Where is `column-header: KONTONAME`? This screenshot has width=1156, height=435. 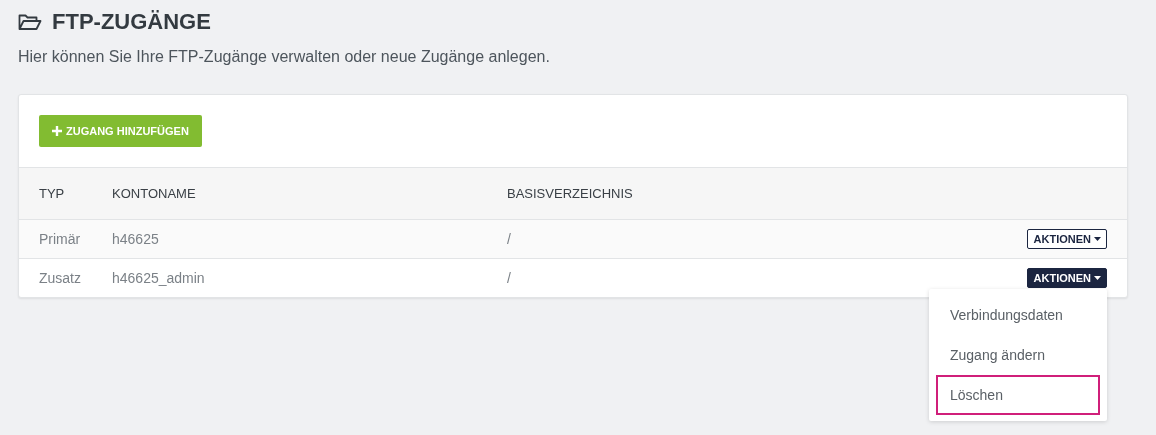
column-header: KONTONAME is located at coordinates (154, 193).